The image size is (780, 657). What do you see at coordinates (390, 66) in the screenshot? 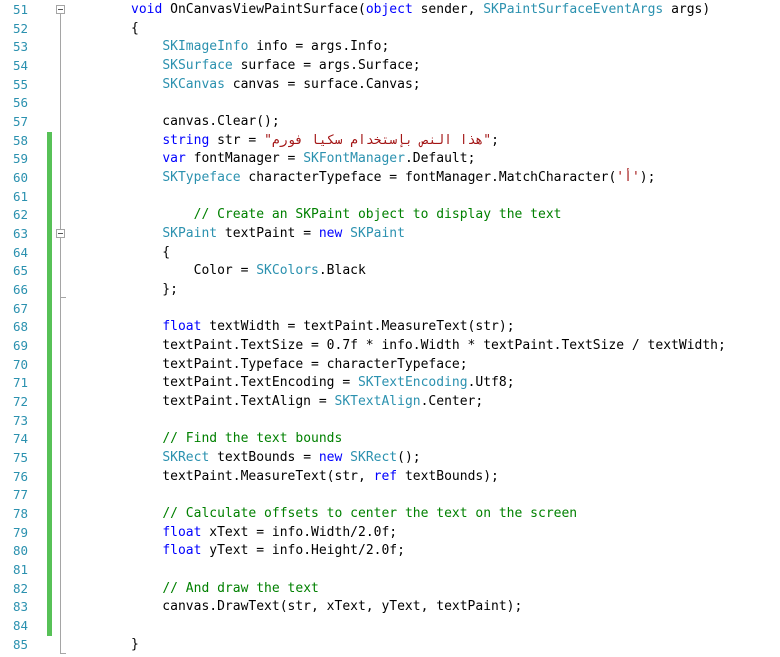
I see `code-line: 54 SKSurface surface = args.Surface;` at bounding box center [390, 66].